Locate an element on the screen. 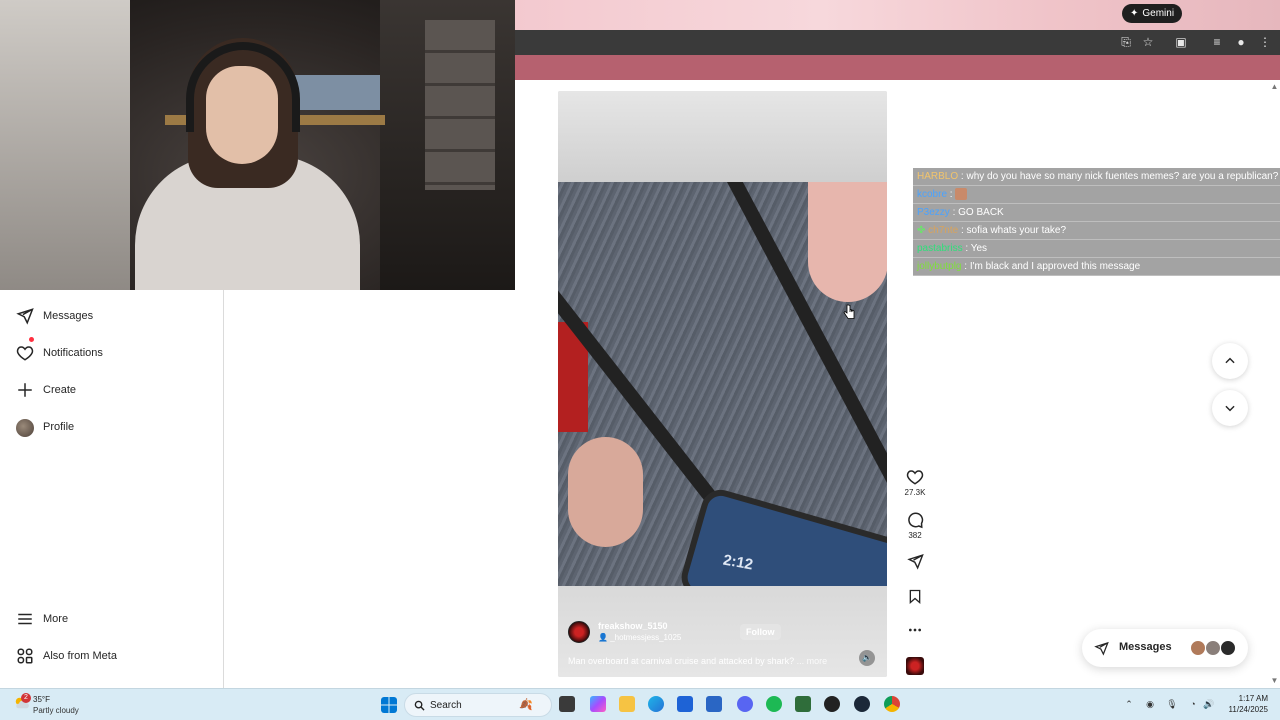 This screenshot has width=1280, height=720. media-control-icon: ≡ is located at coordinates (1217, 42).